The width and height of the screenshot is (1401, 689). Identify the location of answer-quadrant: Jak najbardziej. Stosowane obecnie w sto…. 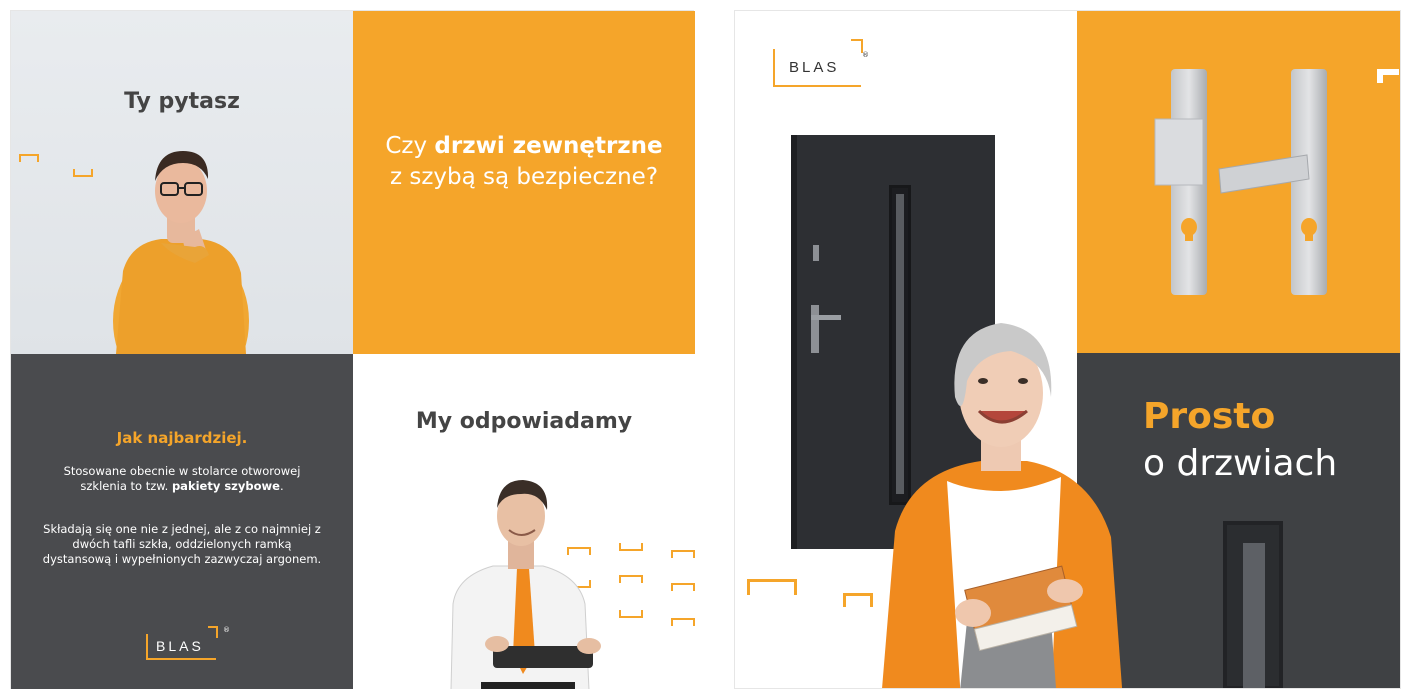
(182, 521).